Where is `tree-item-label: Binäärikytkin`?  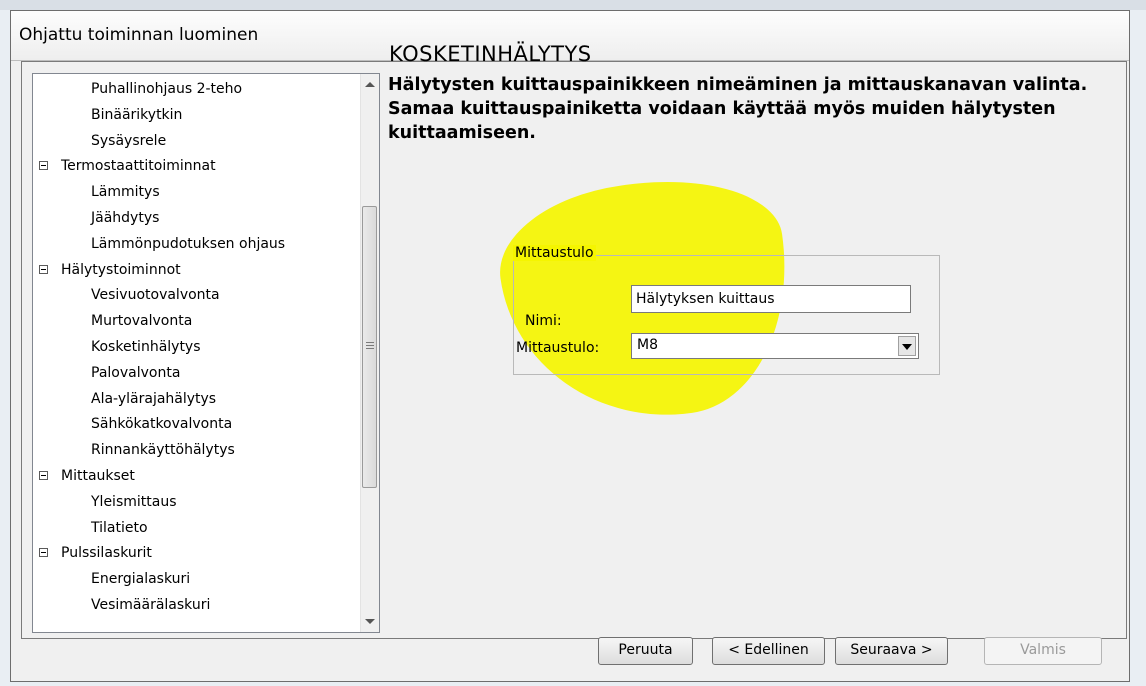
tree-item-label: Binäärikytkin is located at coordinates (137, 114).